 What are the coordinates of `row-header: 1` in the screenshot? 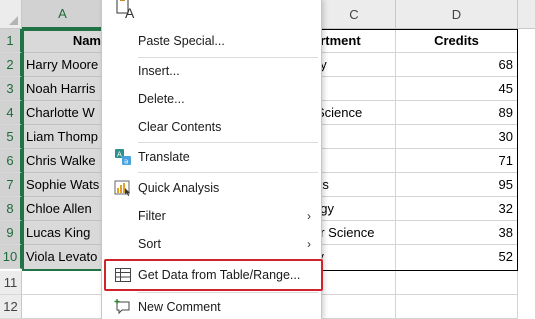 It's located at (11, 41).